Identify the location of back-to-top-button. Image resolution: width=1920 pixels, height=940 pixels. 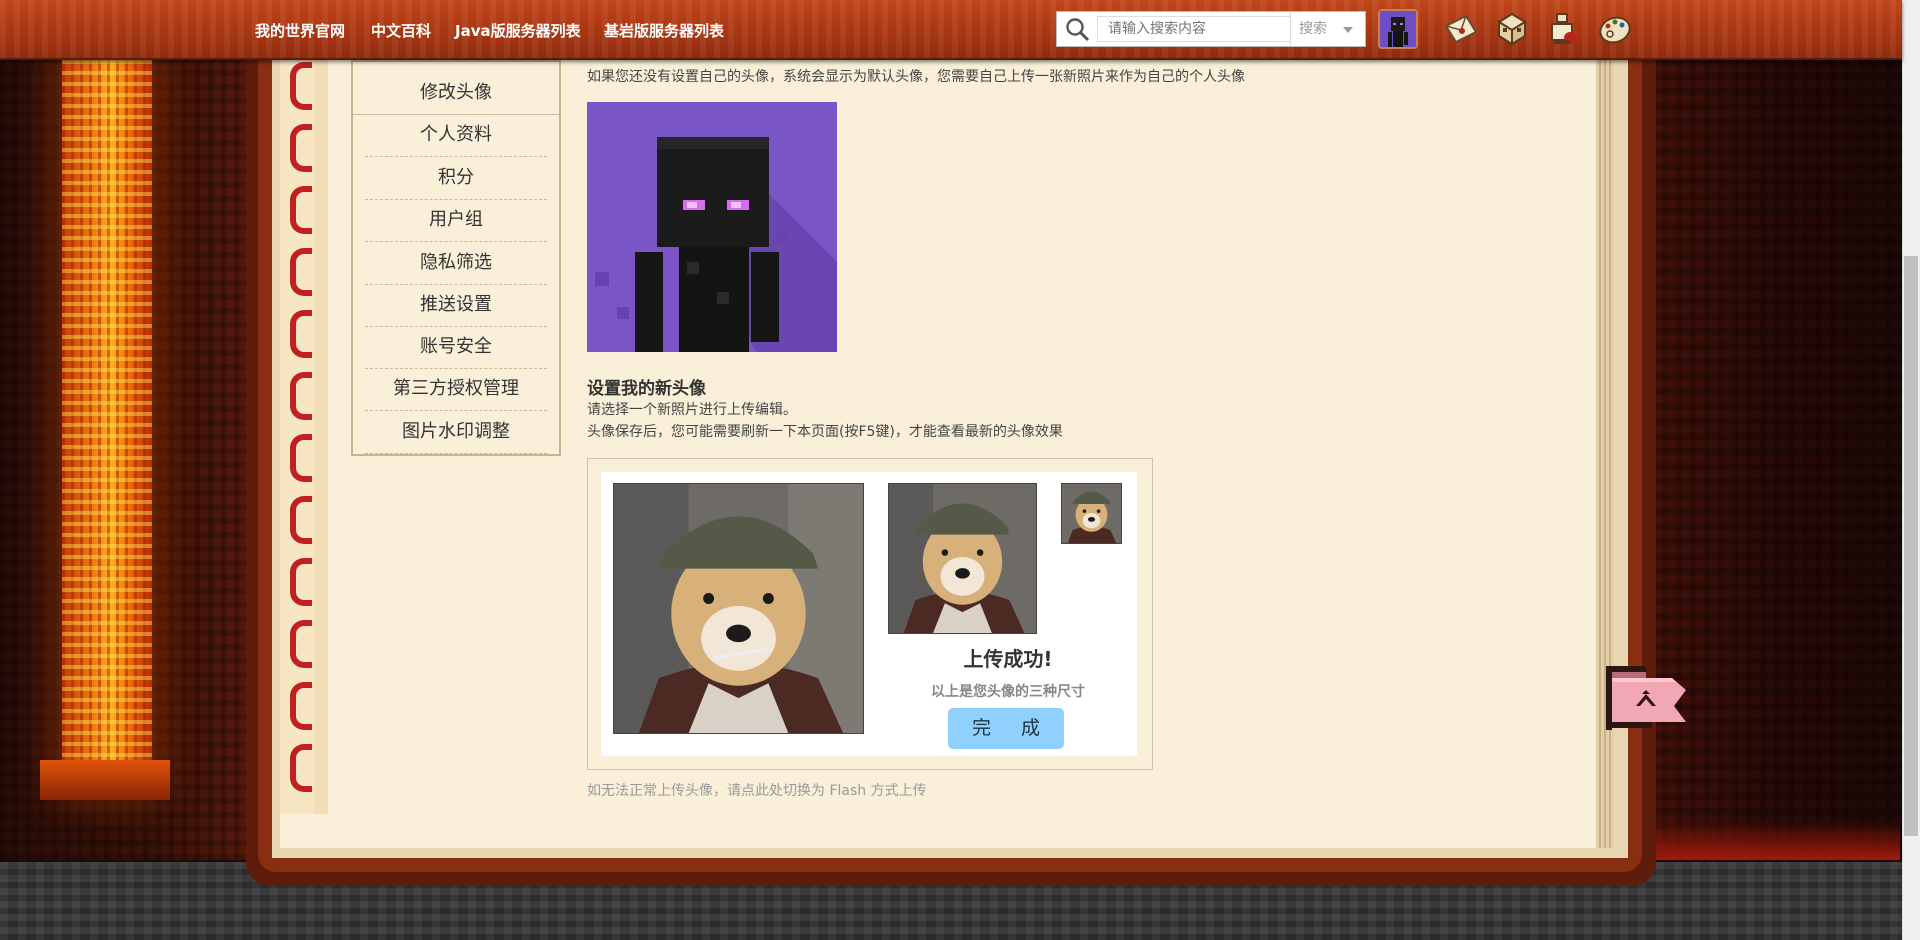
(1648, 698).